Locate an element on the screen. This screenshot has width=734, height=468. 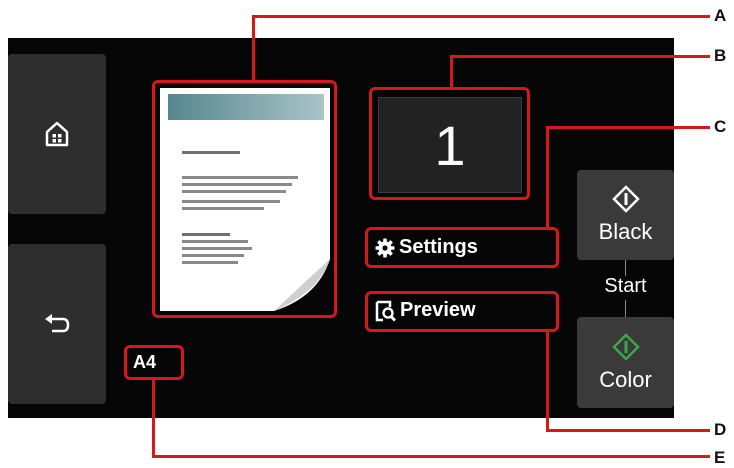
color-label: Color is located at coordinates (625, 379).